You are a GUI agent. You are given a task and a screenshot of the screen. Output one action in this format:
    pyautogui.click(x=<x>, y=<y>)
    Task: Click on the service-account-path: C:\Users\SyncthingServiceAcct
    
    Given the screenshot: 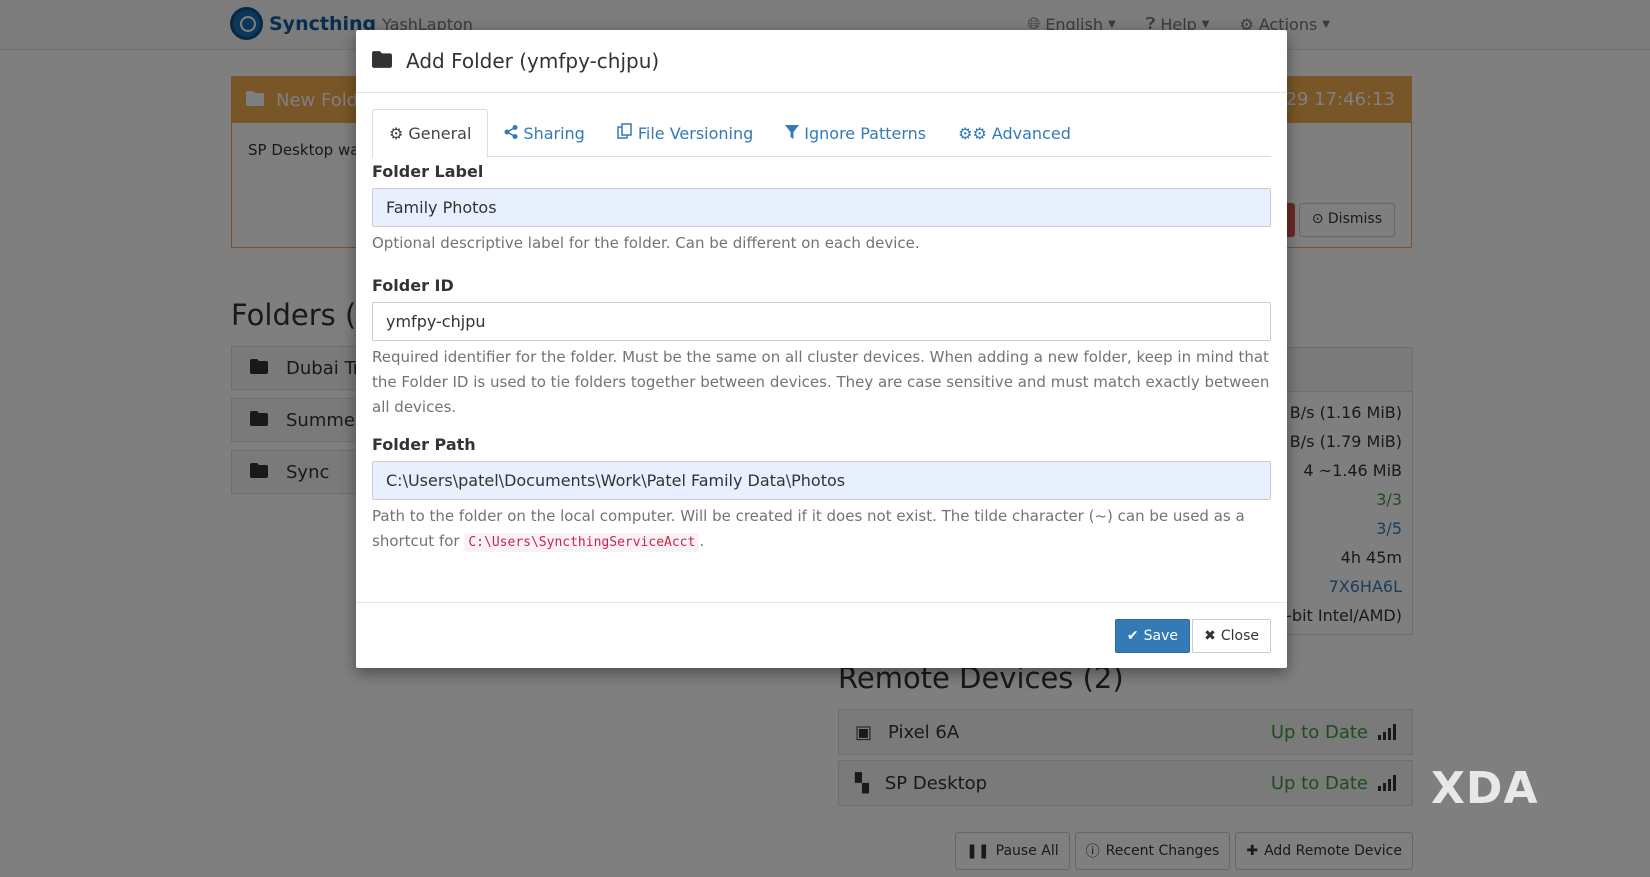 What is the action you would take?
    pyautogui.click(x=582, y=542)
    